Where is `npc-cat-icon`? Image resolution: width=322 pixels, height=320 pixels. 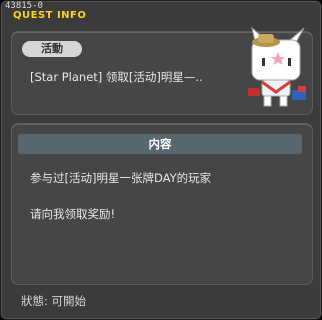 npc-cat-icon is located at coordinates (277, 66).